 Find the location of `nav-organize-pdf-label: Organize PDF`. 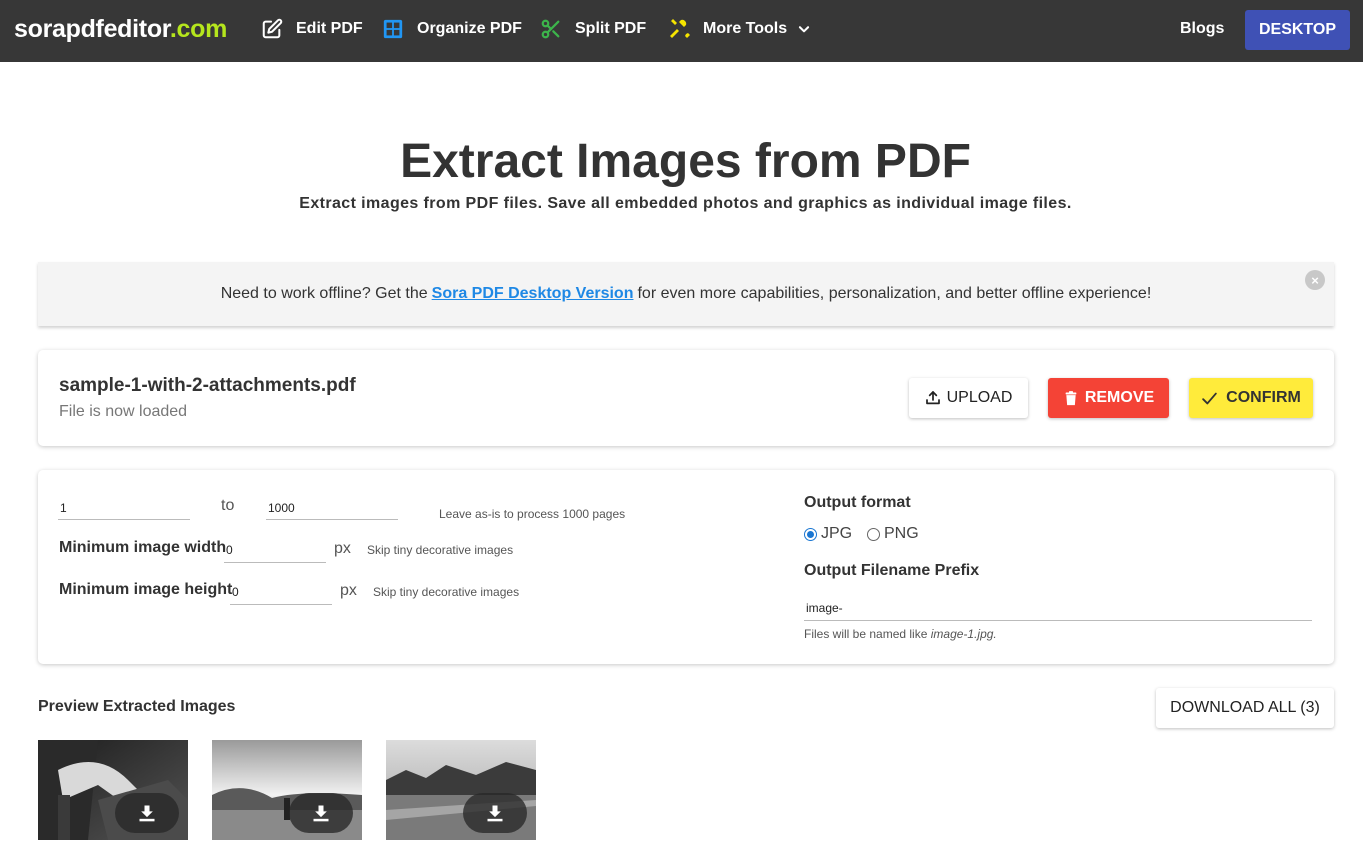

nav-organize-pdf-label: Organize PDF is located at coordinates (469, 28).